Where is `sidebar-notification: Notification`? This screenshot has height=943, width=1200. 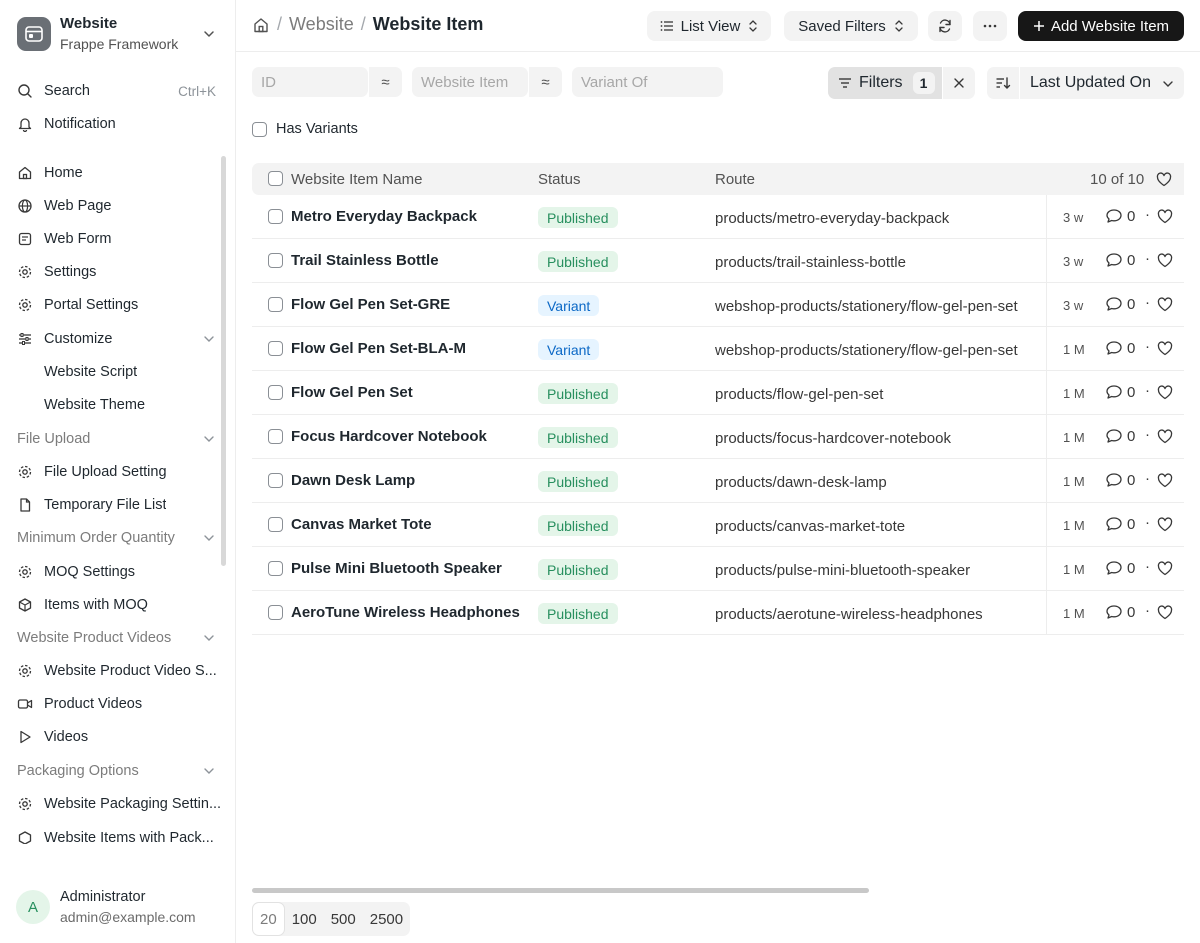 sidebar-notification: Notification is located at coordinates (117, 124).